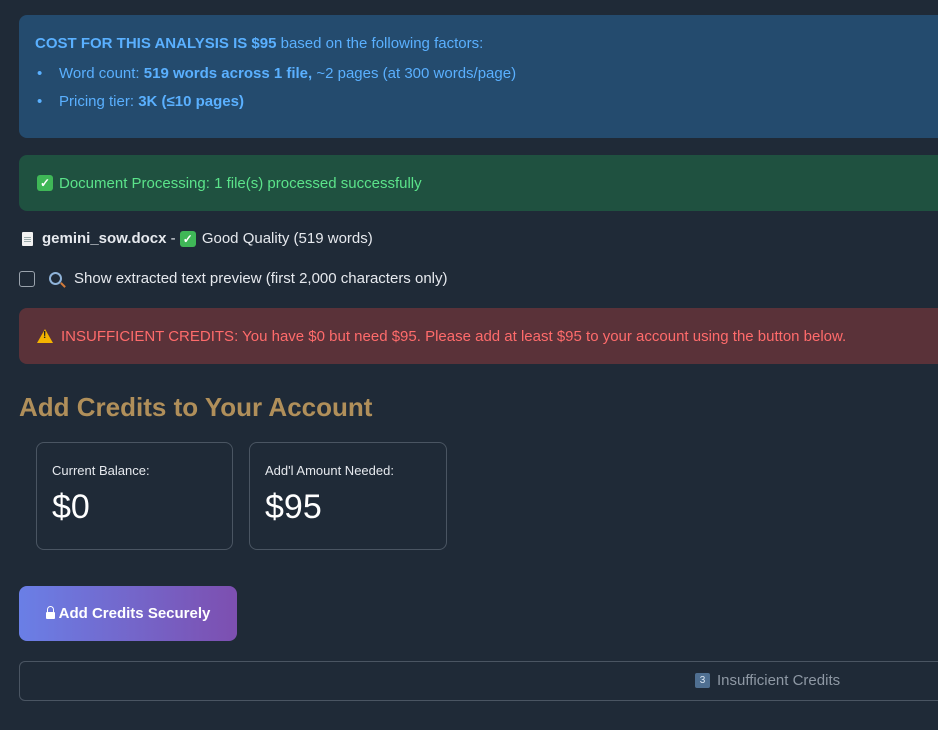 This screenshot has width=938, height=730. I want to click on cost-header-bold: COST FOR THIS ANALYSIS IS $95, so click(156, 43).